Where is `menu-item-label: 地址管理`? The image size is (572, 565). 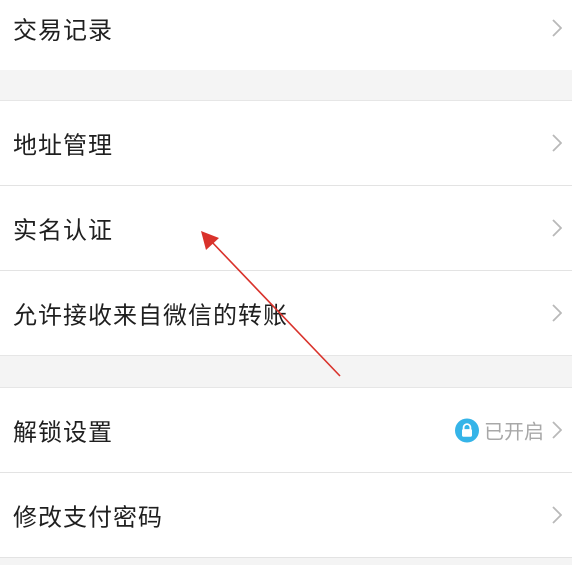 menu-item-label: 地址管理 is located at coordinates (63, 145).